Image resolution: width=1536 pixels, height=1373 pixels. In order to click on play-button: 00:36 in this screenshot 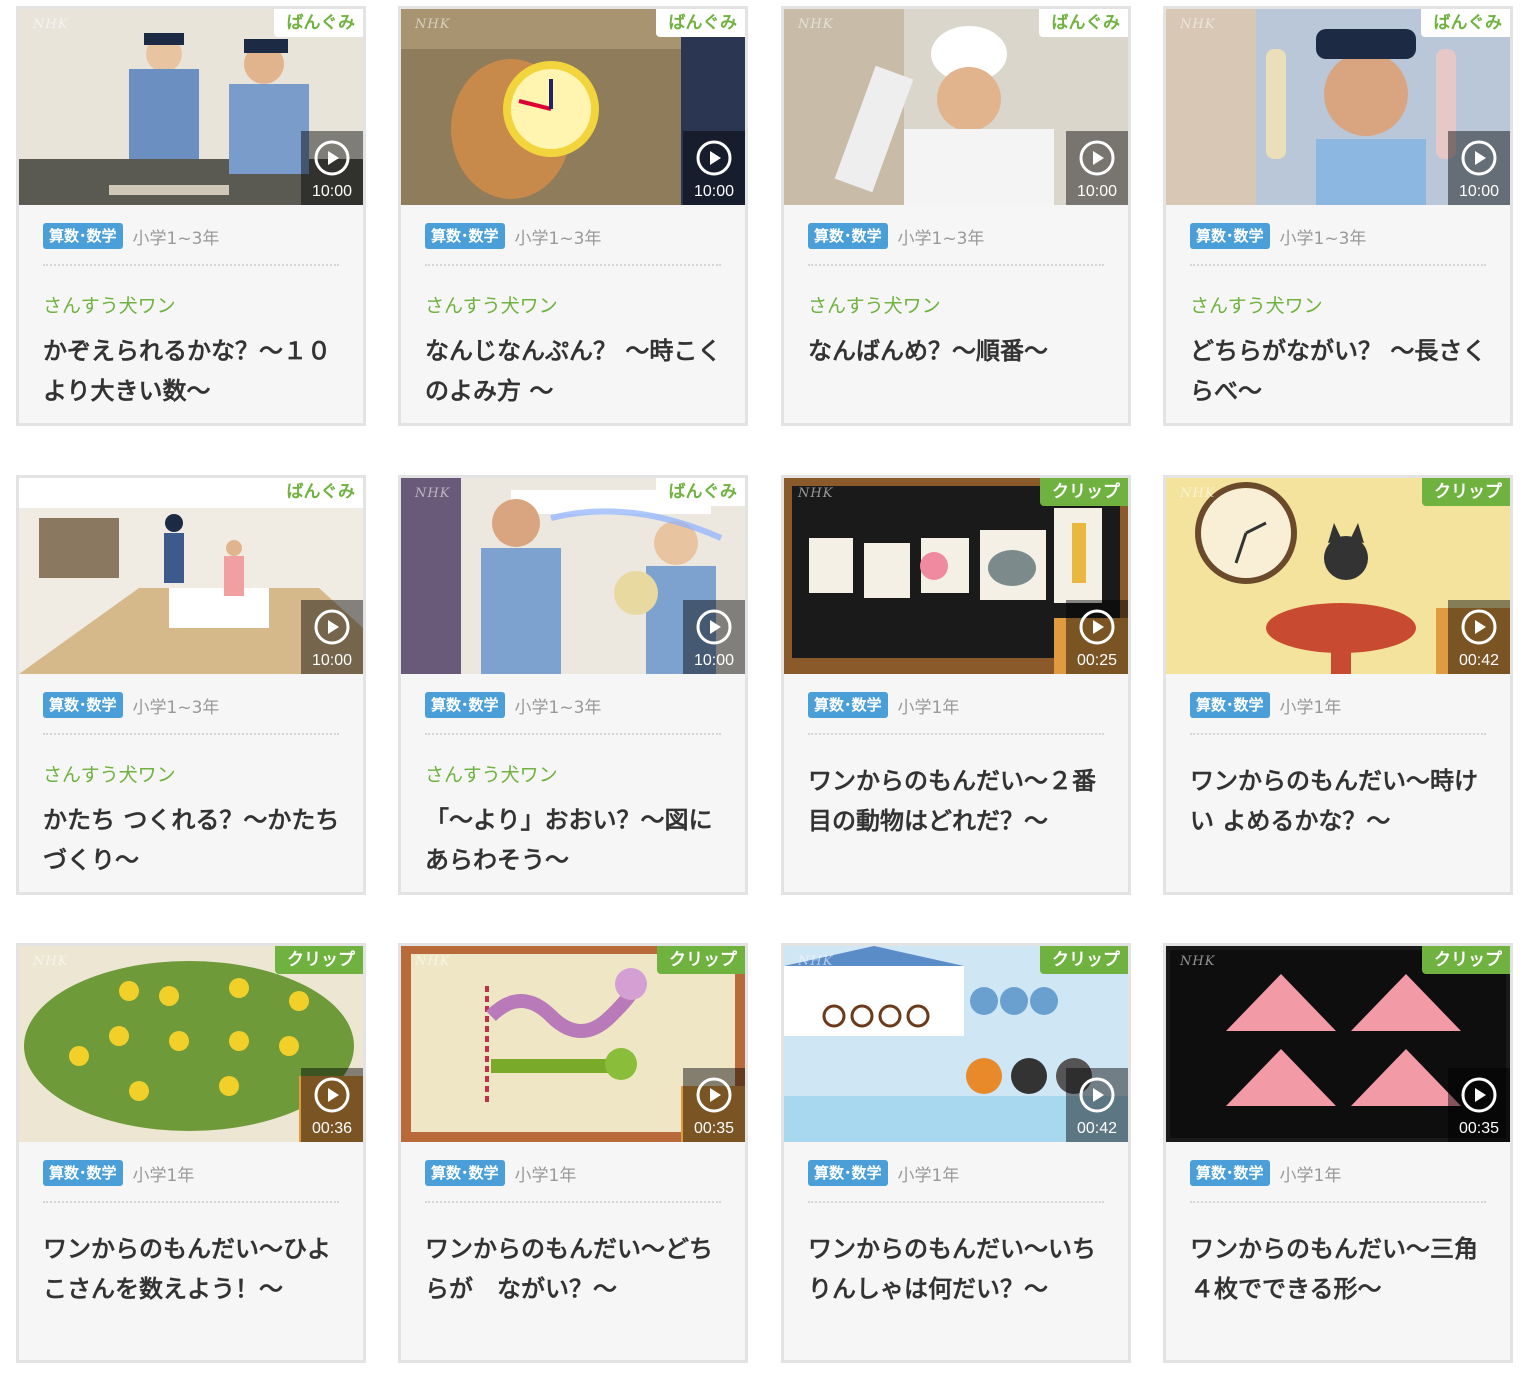, I will do `click(332, 1105)`.